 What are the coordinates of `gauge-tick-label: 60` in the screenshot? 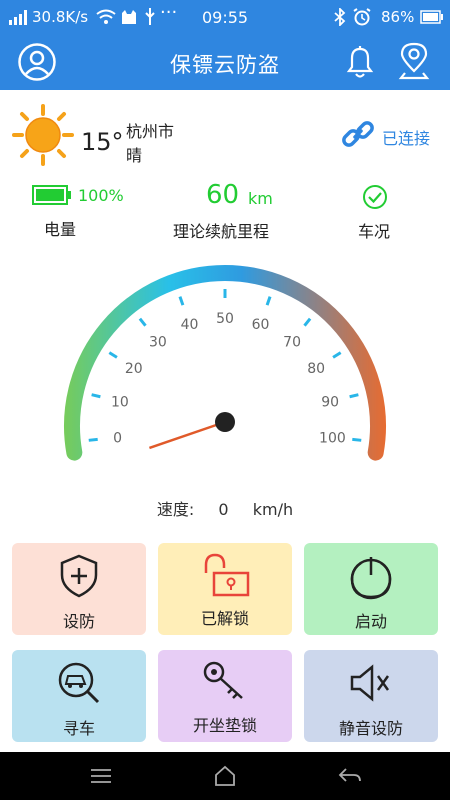 It's located at (261, 325).